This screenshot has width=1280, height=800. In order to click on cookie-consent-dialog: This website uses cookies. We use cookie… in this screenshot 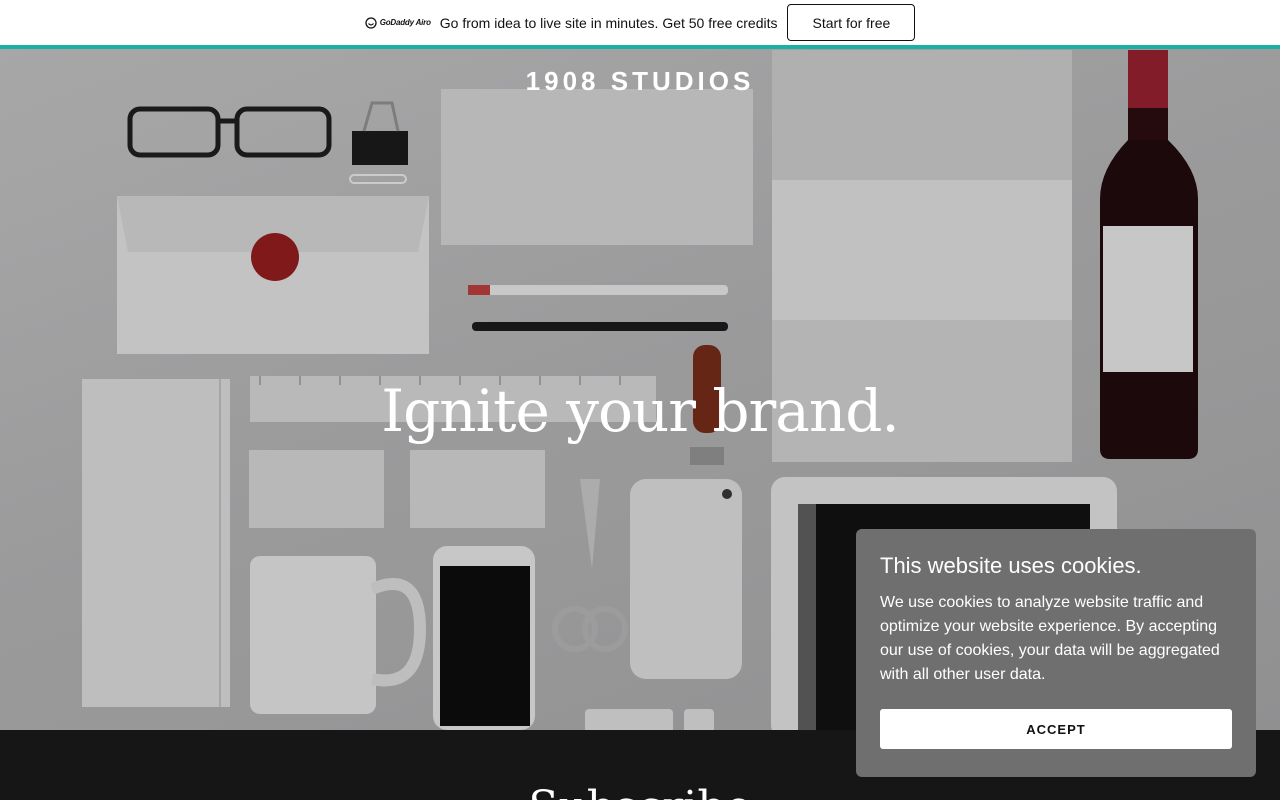, I will do `click(1056, 653)`.